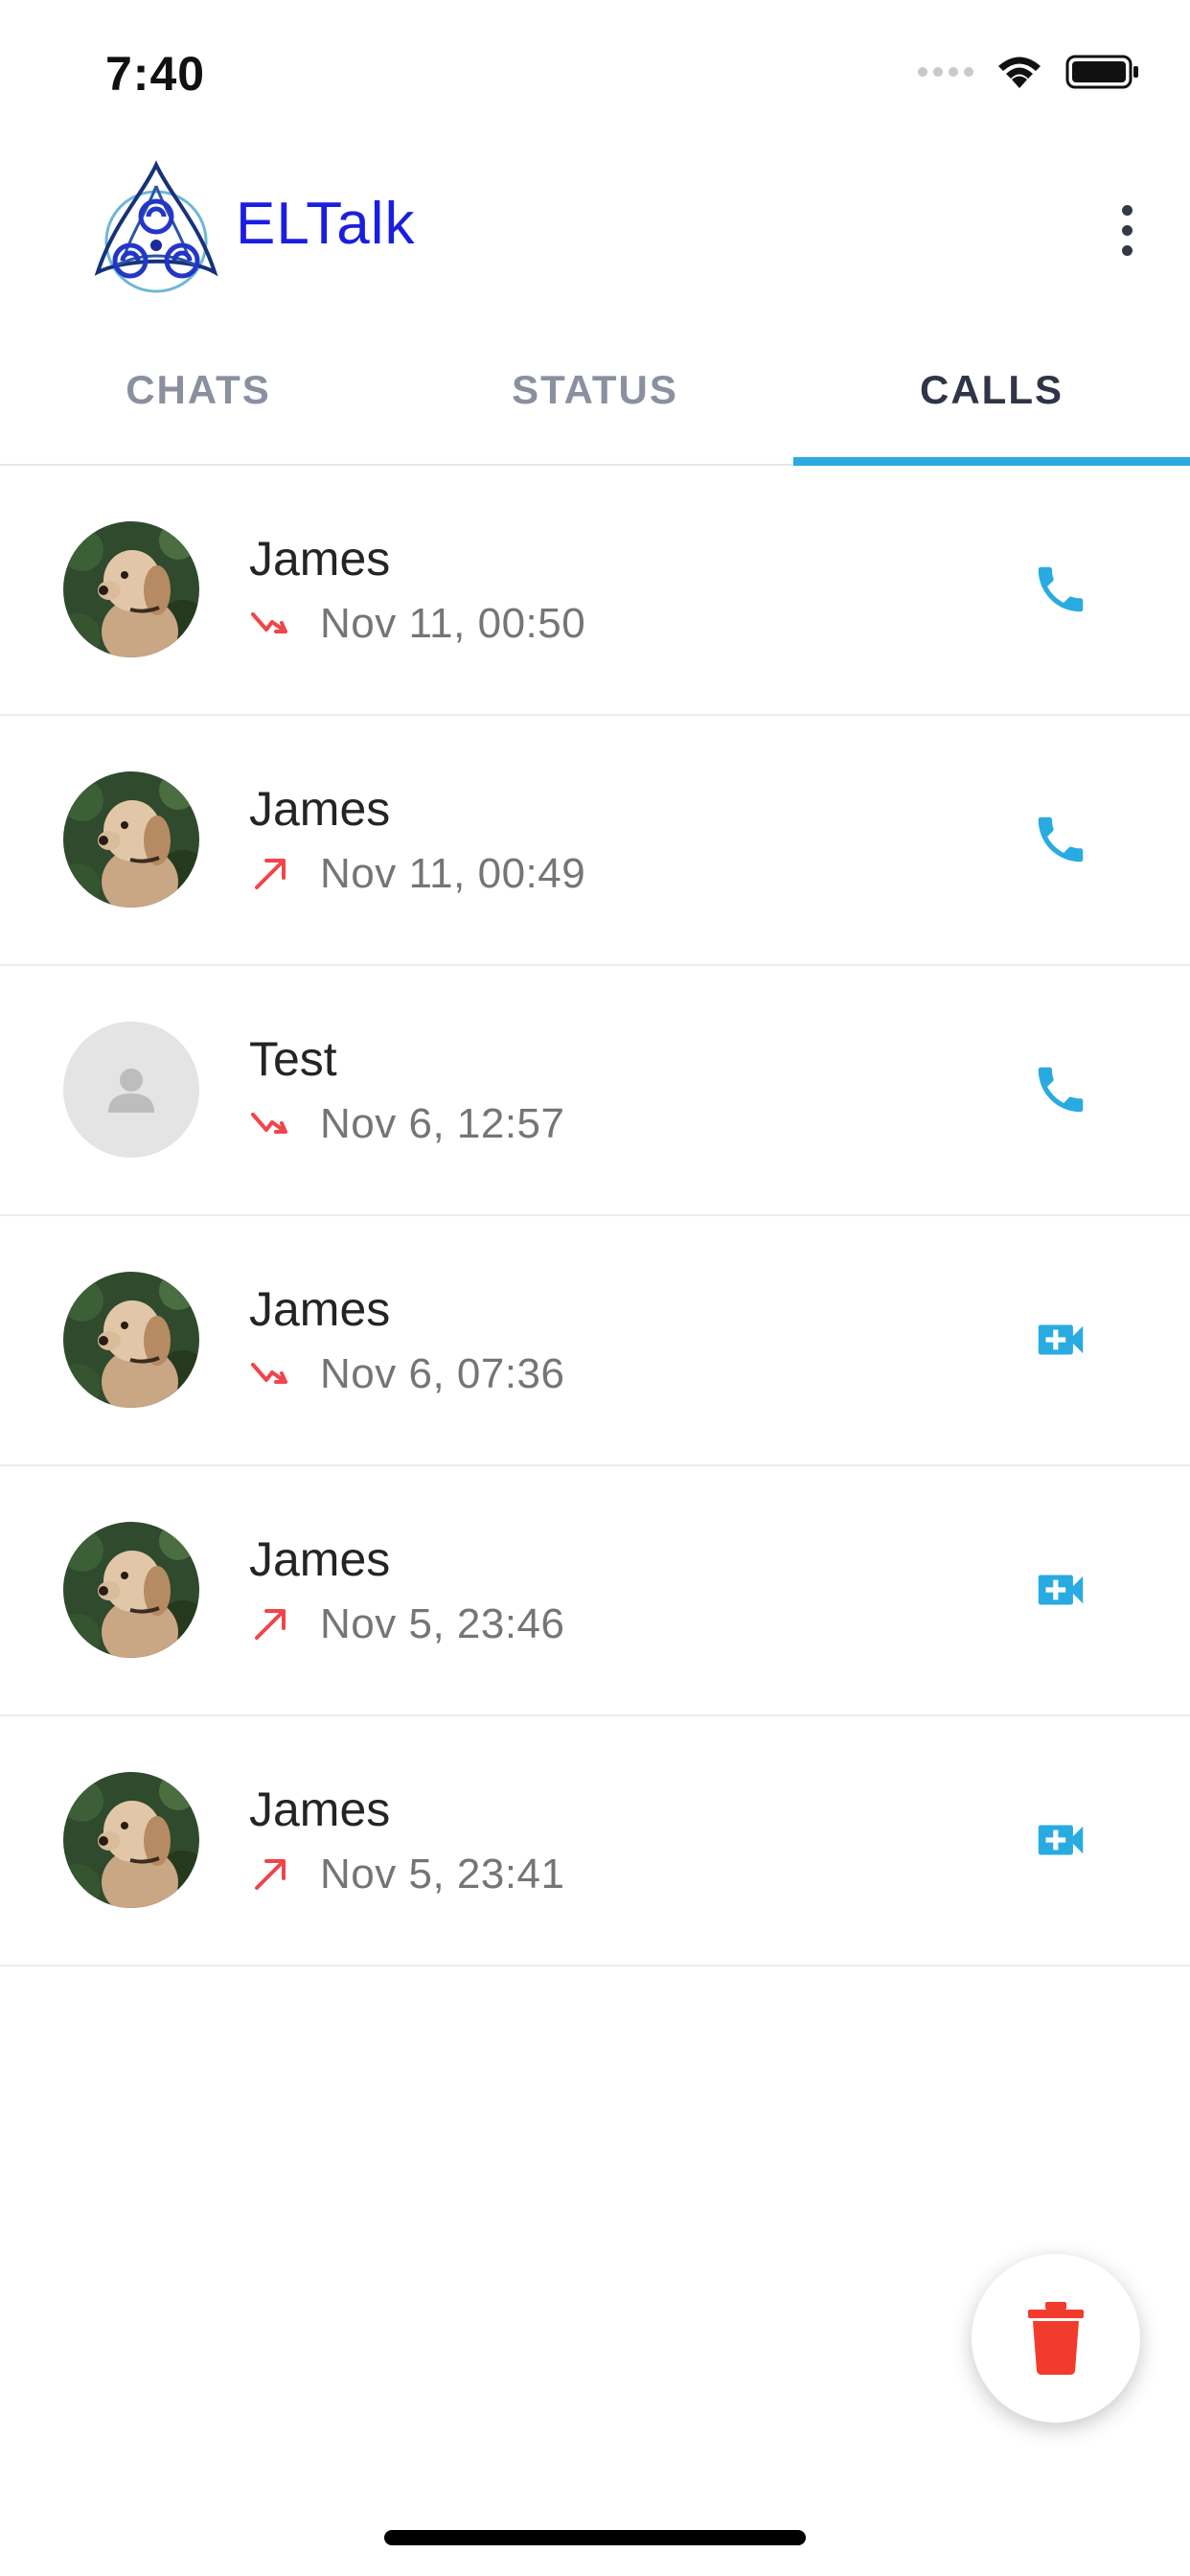 The width and height of the screenshot is (1190, 2576). Describe the element at coordinates (443, 1123) in the screenshot. I see `call-time: Nov 6, 12:57` at that location.